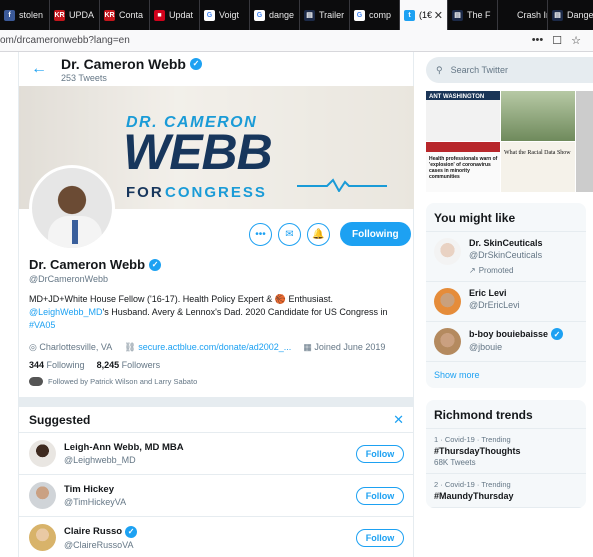 The image size is (593, 557). Describe the element at coordinates (196, 63) in the screenshot. I see `verified-badge-icon: ✓` at that location.